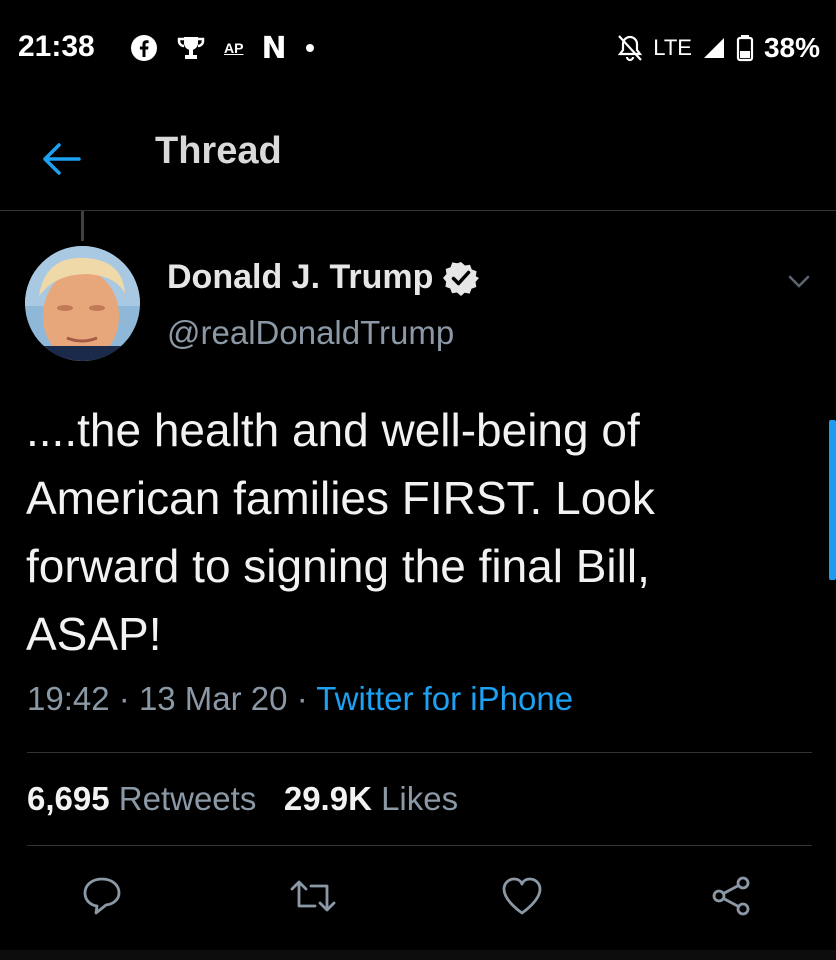 Image resolution: width=836 pixels, height=960 pixels. I want to click on dot-icon, so click(309, 48).